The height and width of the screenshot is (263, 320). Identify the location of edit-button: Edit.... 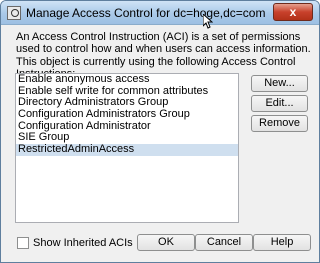
(279, 103).